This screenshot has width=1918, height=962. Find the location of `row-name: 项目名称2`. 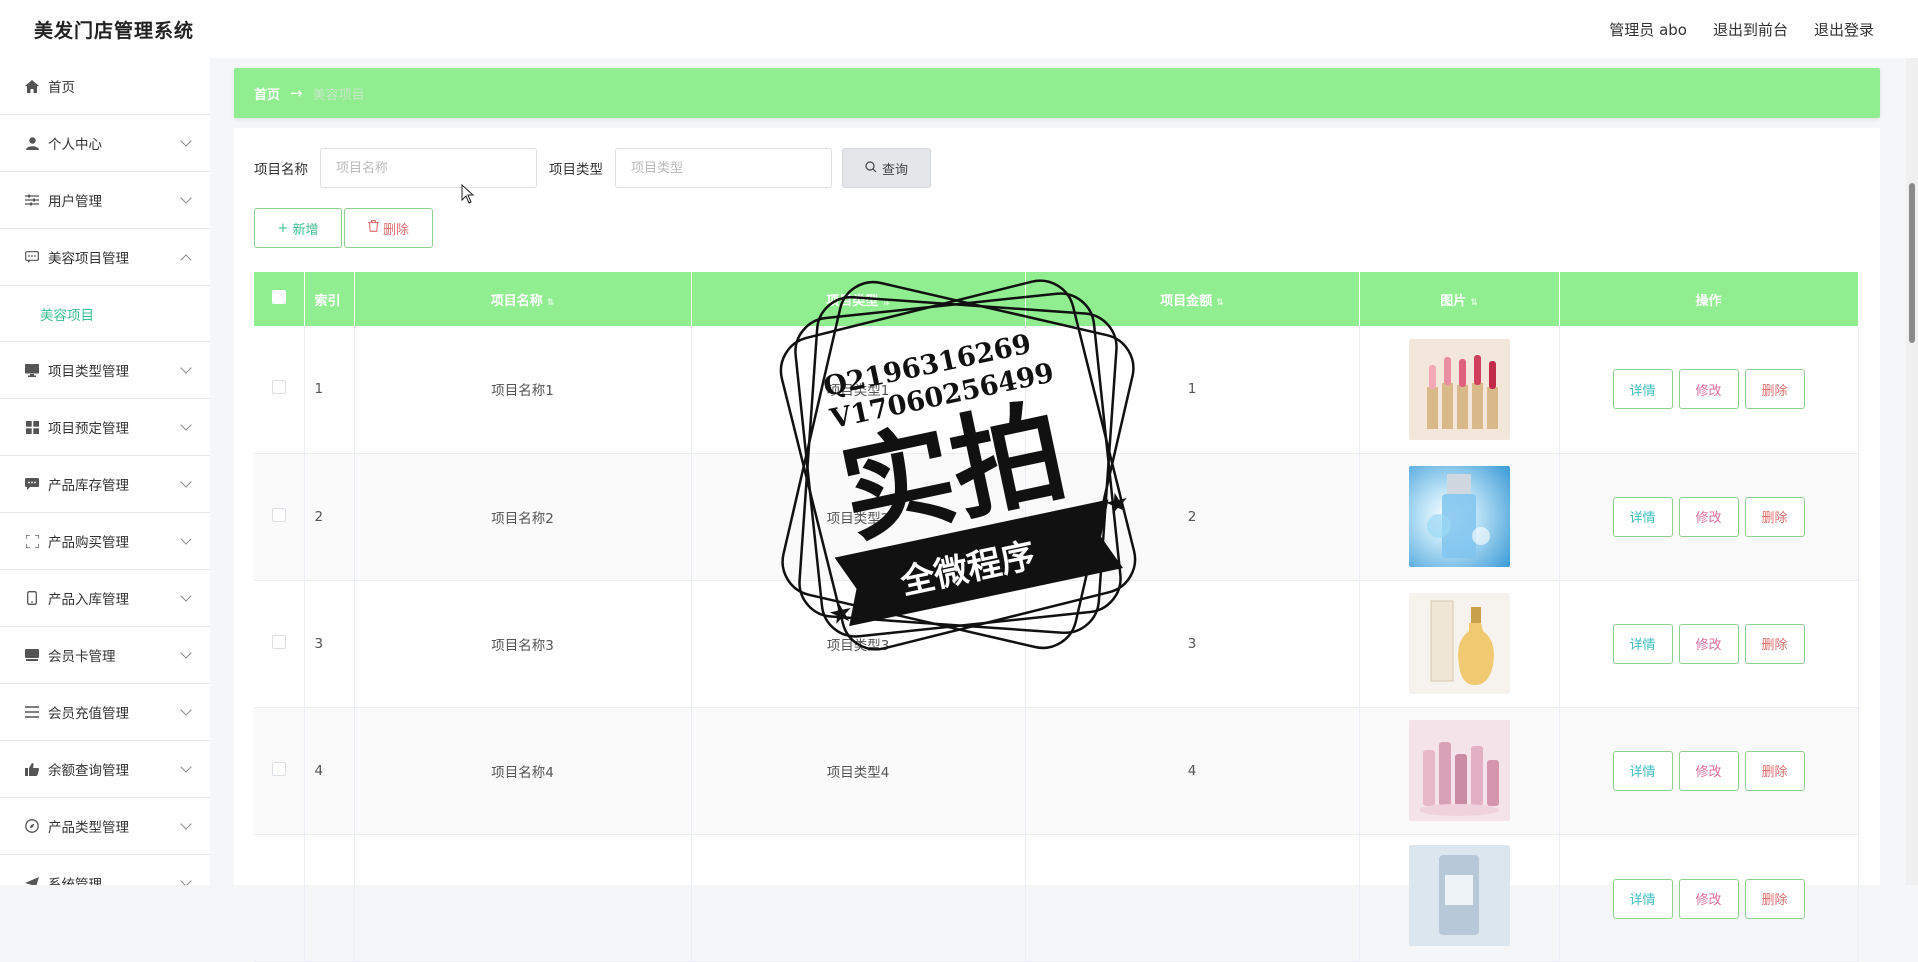

row-name: 项目名称2 is located at coordinates (523, 517).